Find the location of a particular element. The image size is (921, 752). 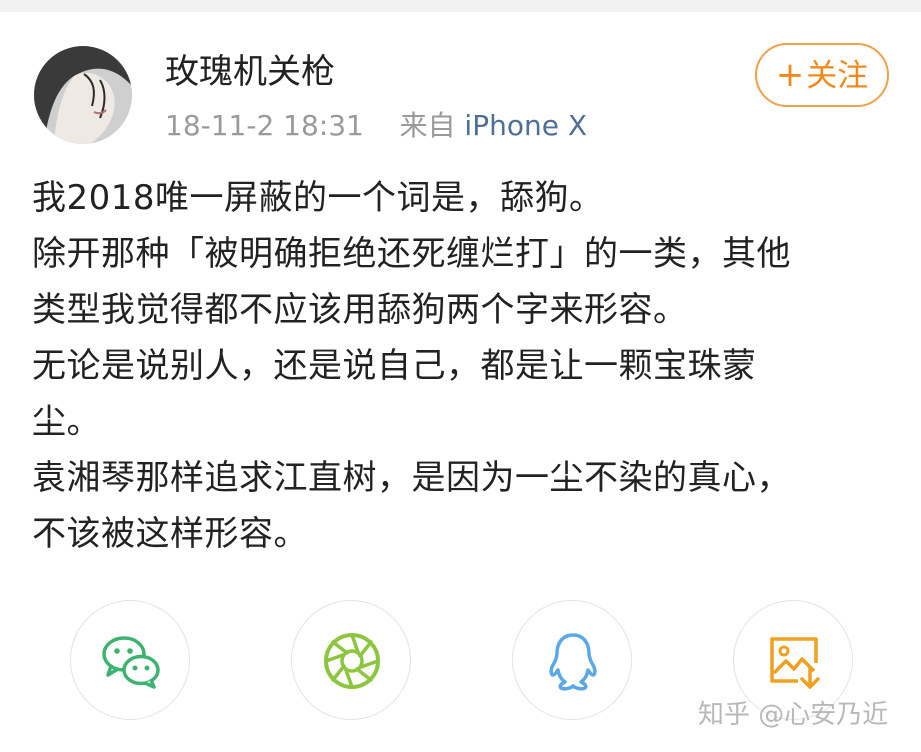

content-line: 不该被这样形容。 is located at coordinates (170, 534).